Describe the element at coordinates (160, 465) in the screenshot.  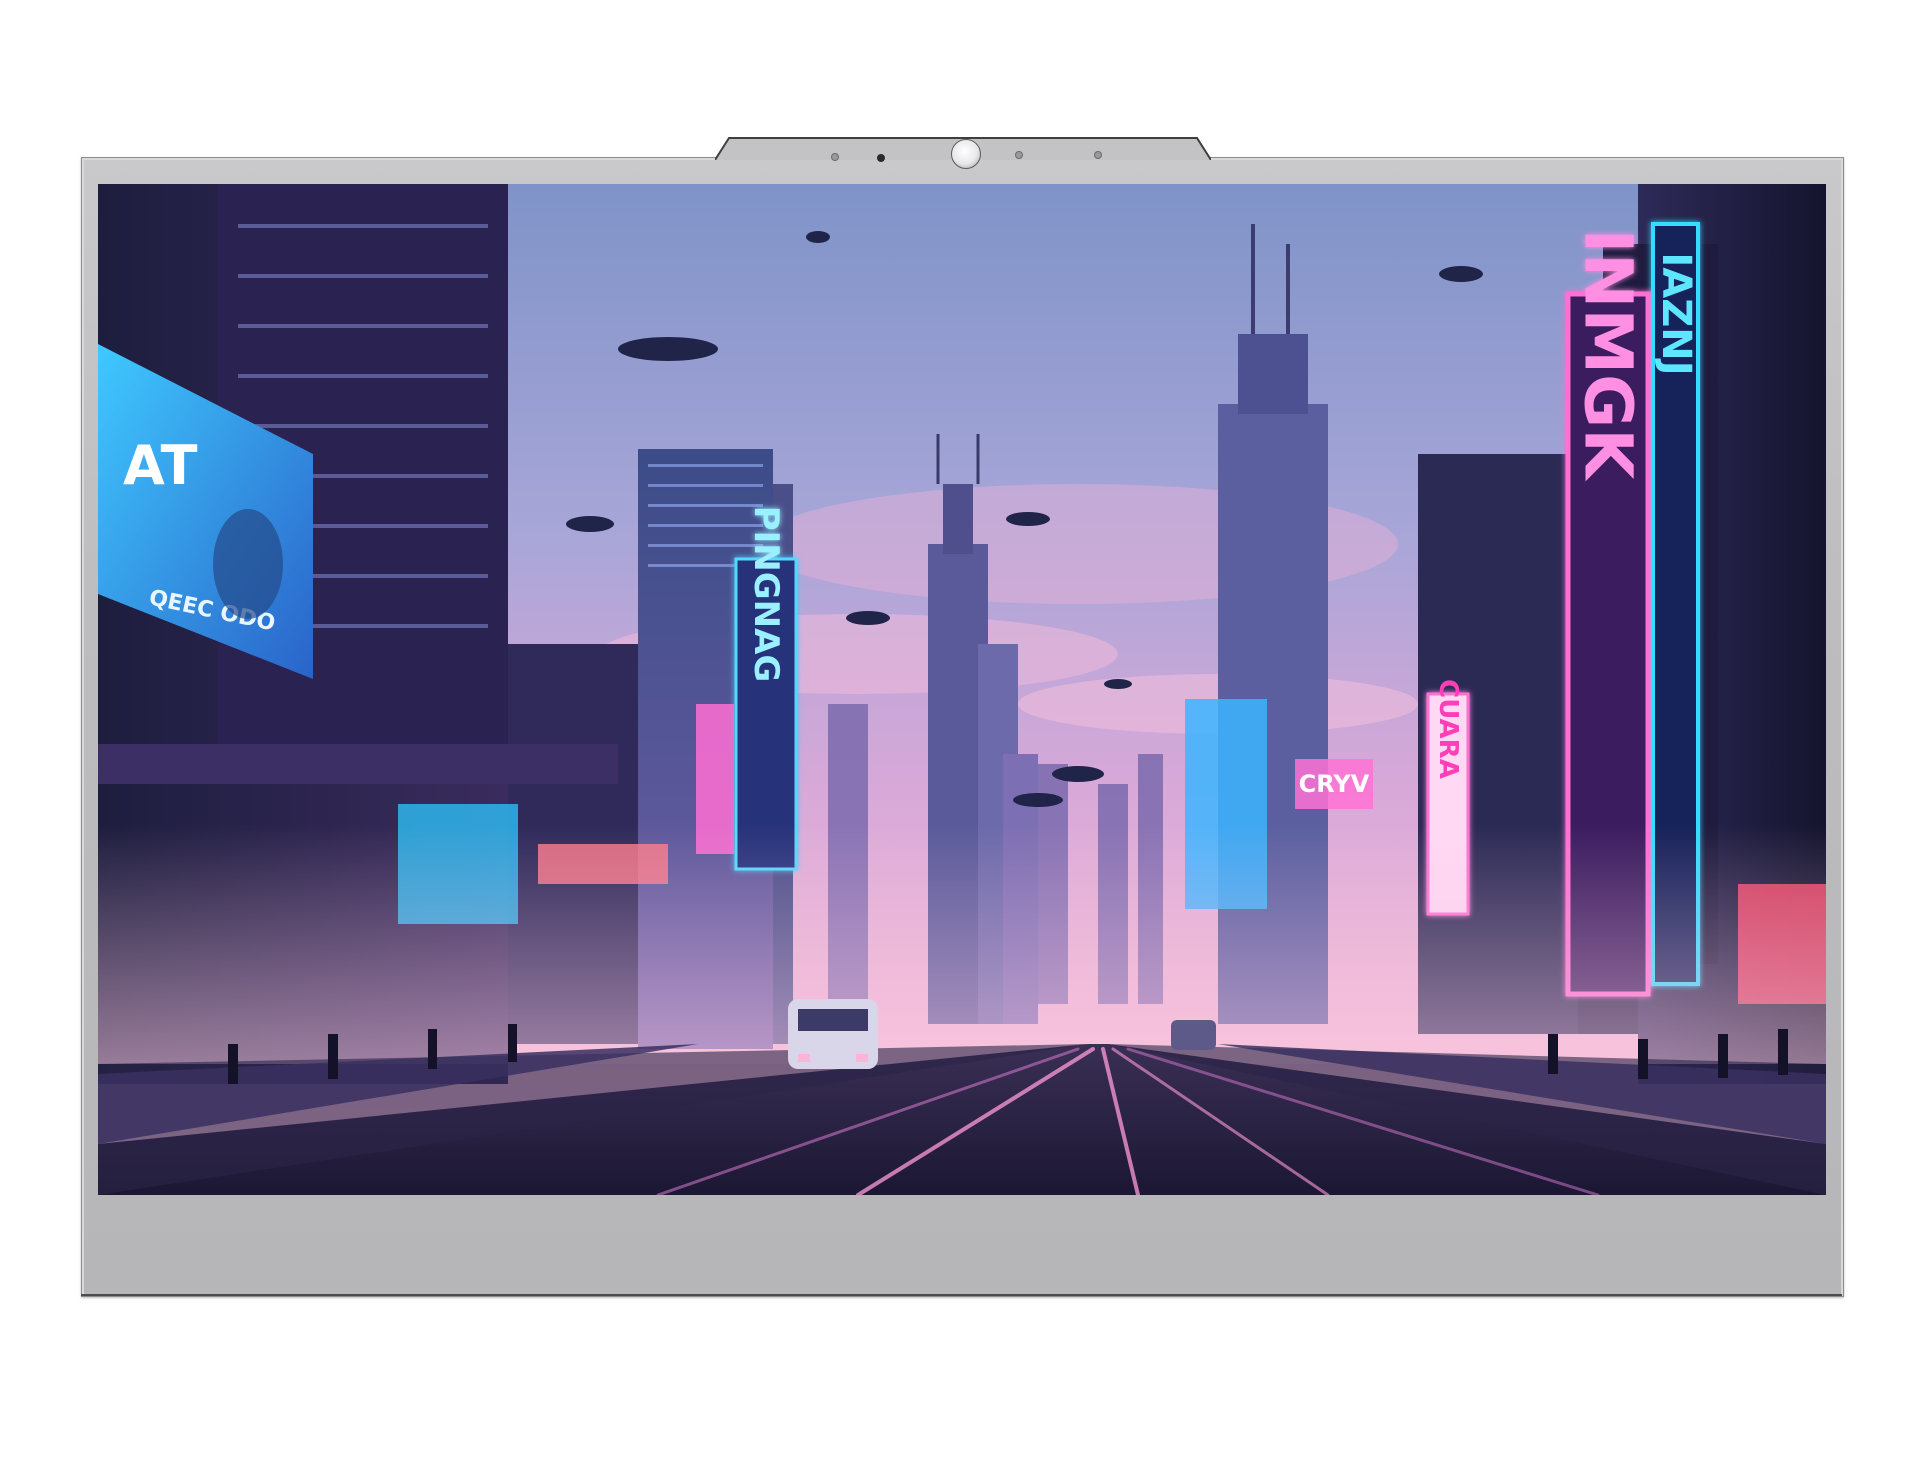
I see `billboard-logo: AT` at that location.